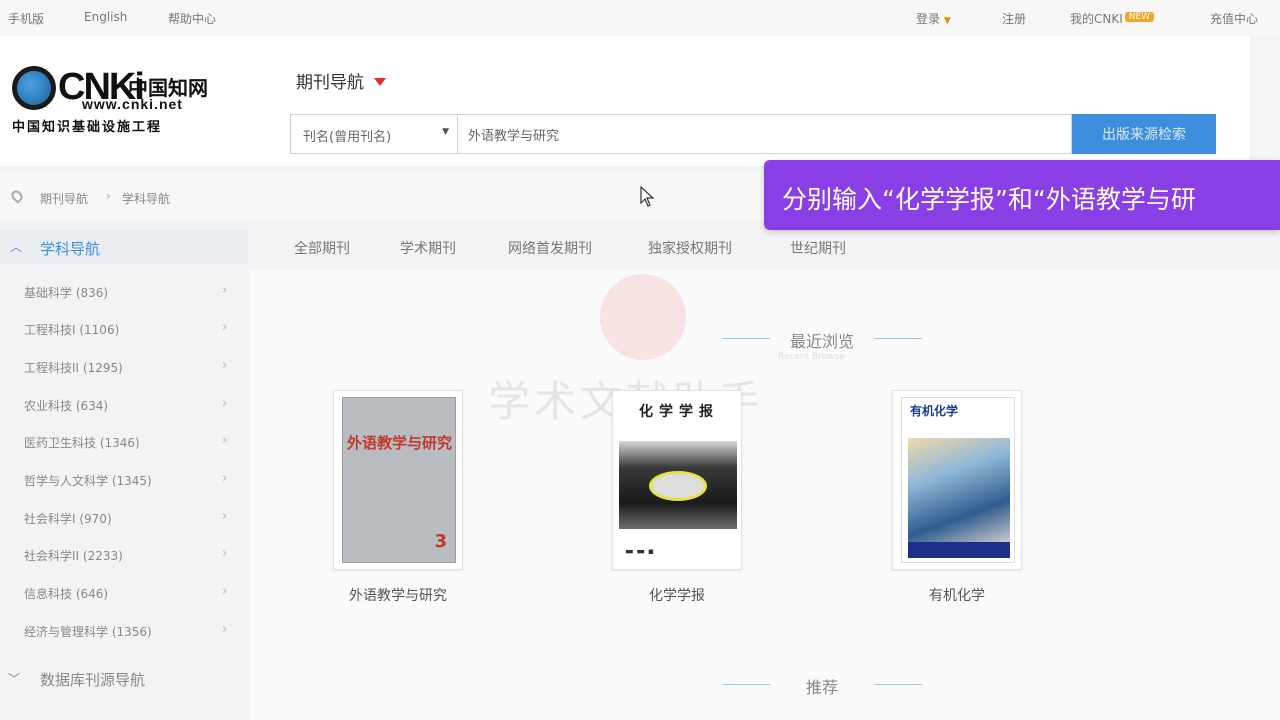 The width and height of the screenshot is (1280, 720). I want to click on cnki-logo: CNKi 中国知网 www.cnki.net 中国知识基础设施工程, so click(122, 104).